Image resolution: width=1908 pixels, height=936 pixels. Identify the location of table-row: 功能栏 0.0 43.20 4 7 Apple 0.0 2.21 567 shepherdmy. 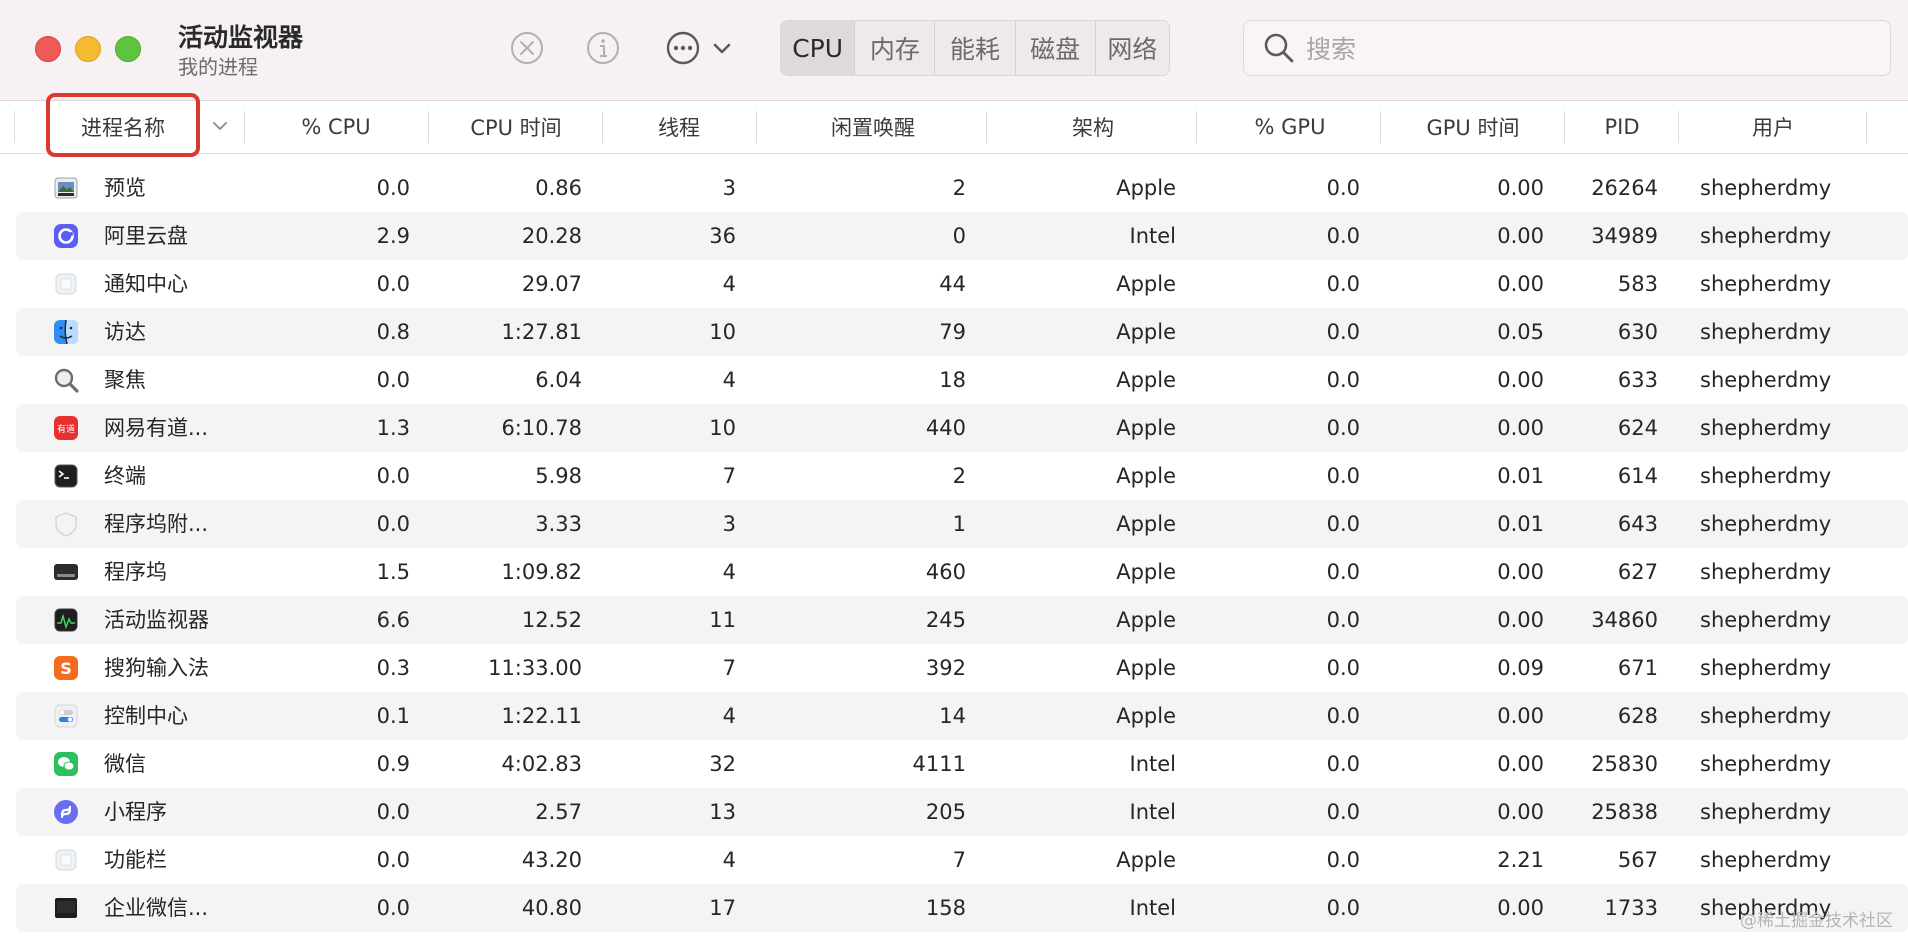
(954, 860).